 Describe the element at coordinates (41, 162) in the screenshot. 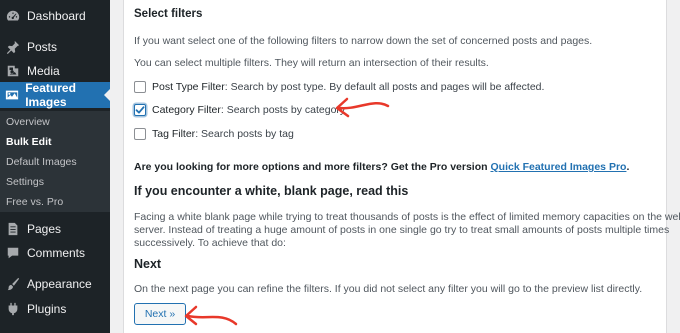

I see `submenu-item-default-images: Default Images` at that location.